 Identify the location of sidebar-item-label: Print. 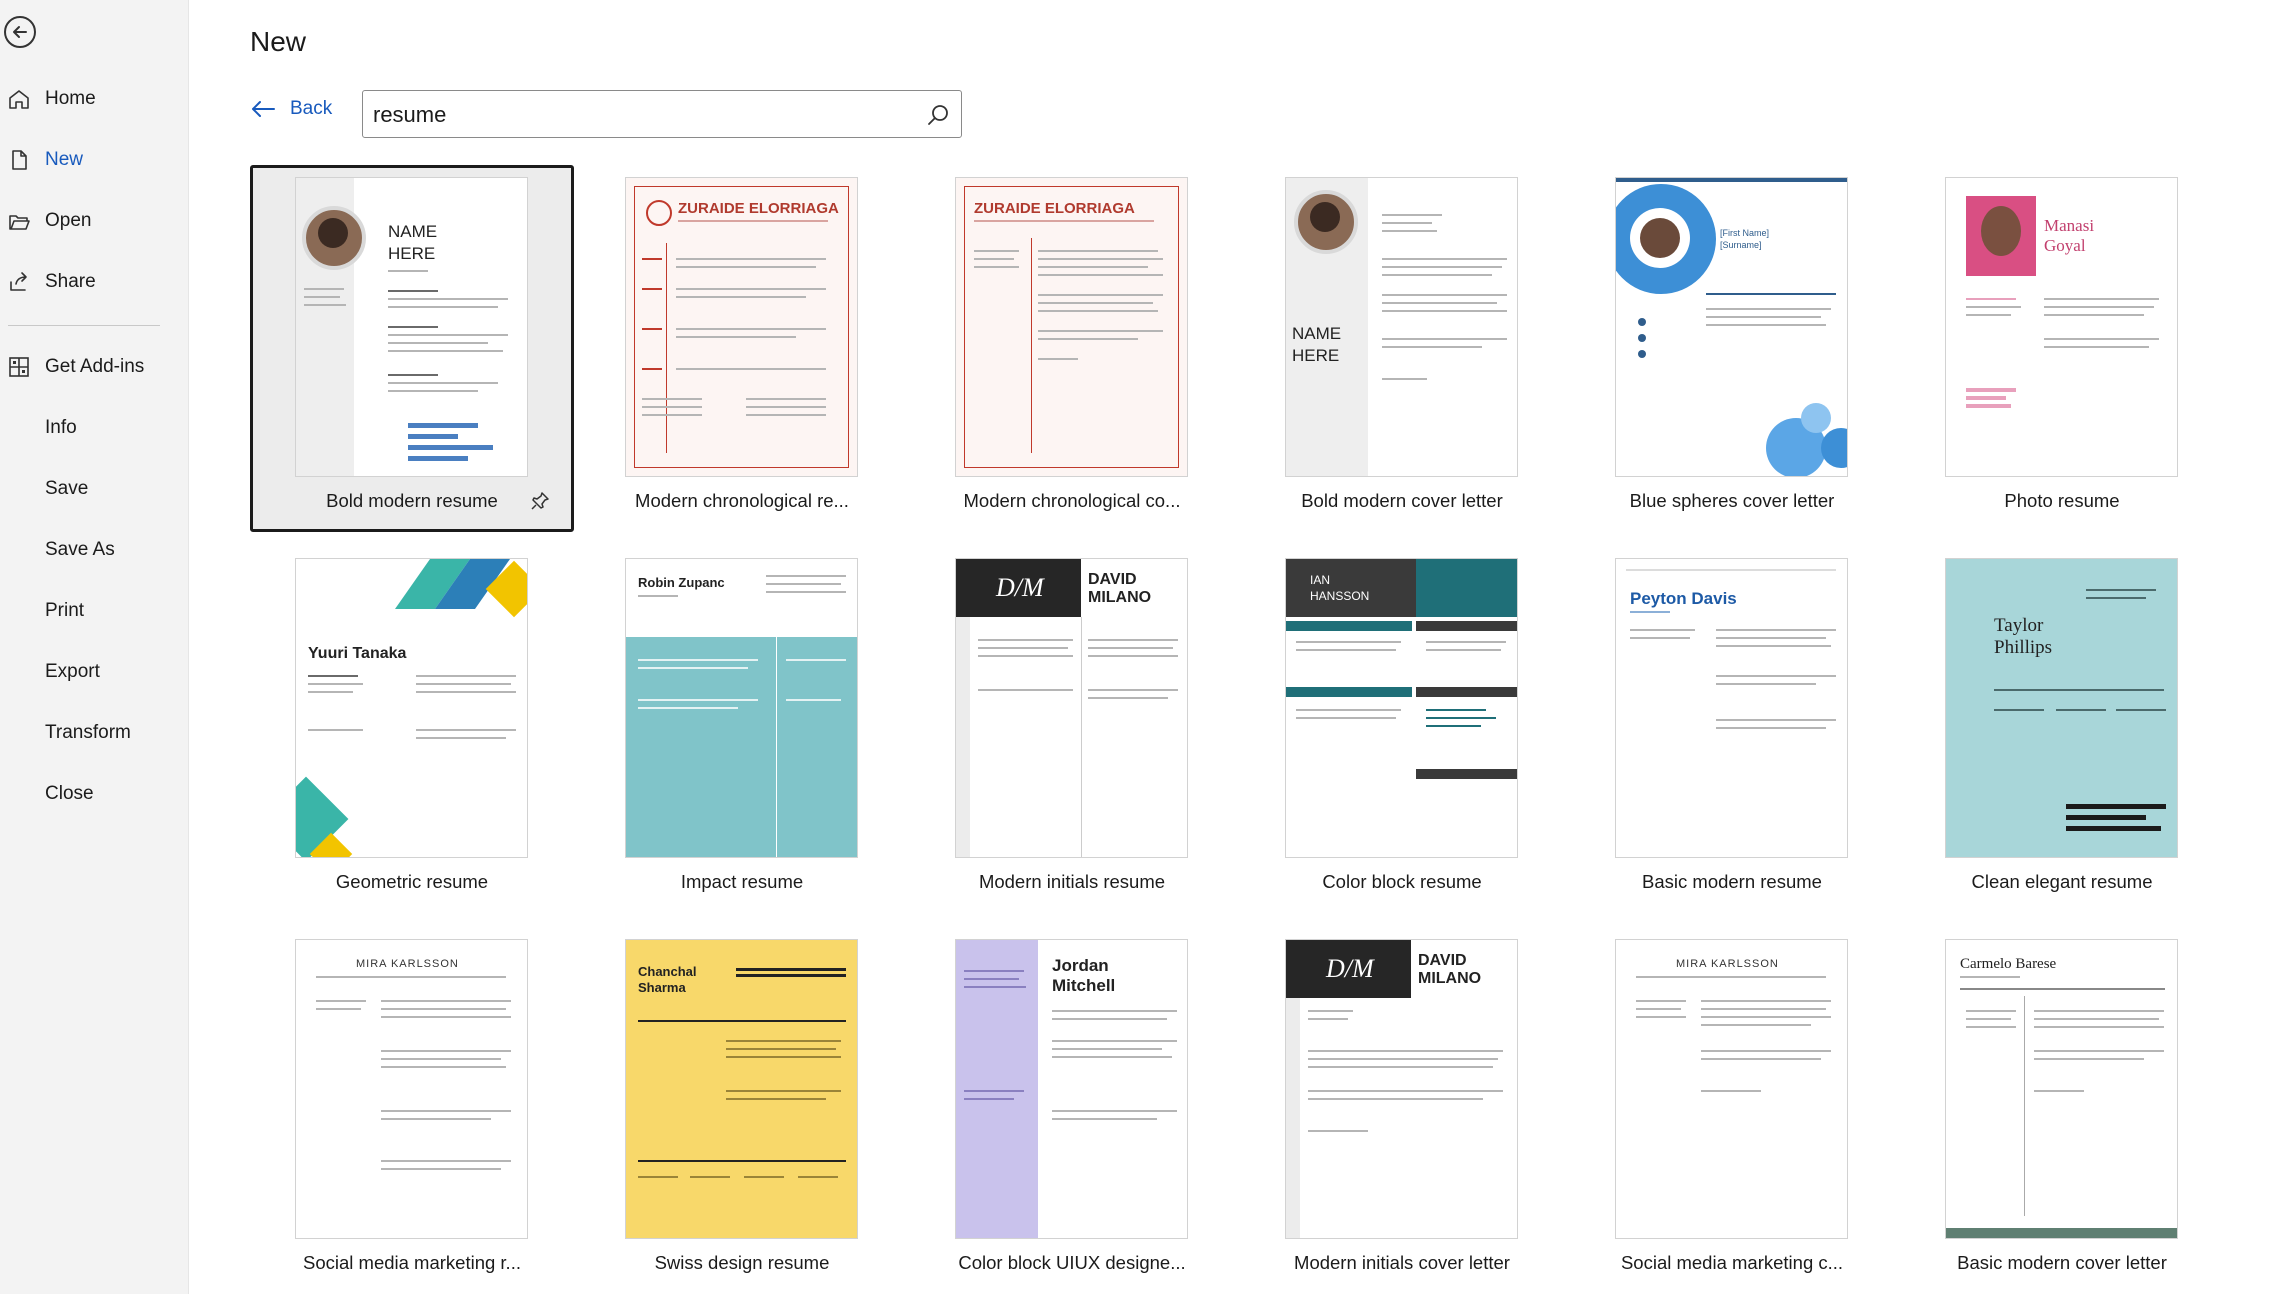
(65, 610).